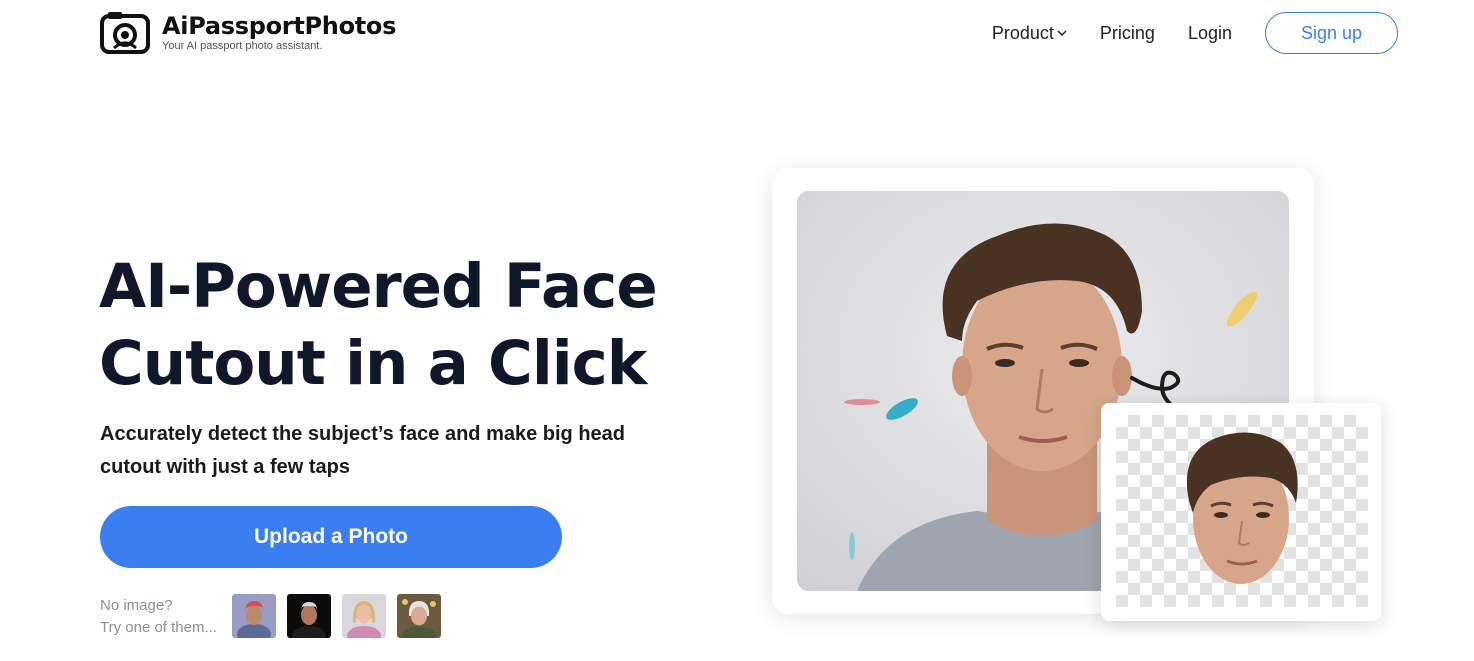 The height and width of the screenshot is (661, 1474). Describe the element at coordinates (1242, 508) in the screenshot. I see `face-cutout` at that location.